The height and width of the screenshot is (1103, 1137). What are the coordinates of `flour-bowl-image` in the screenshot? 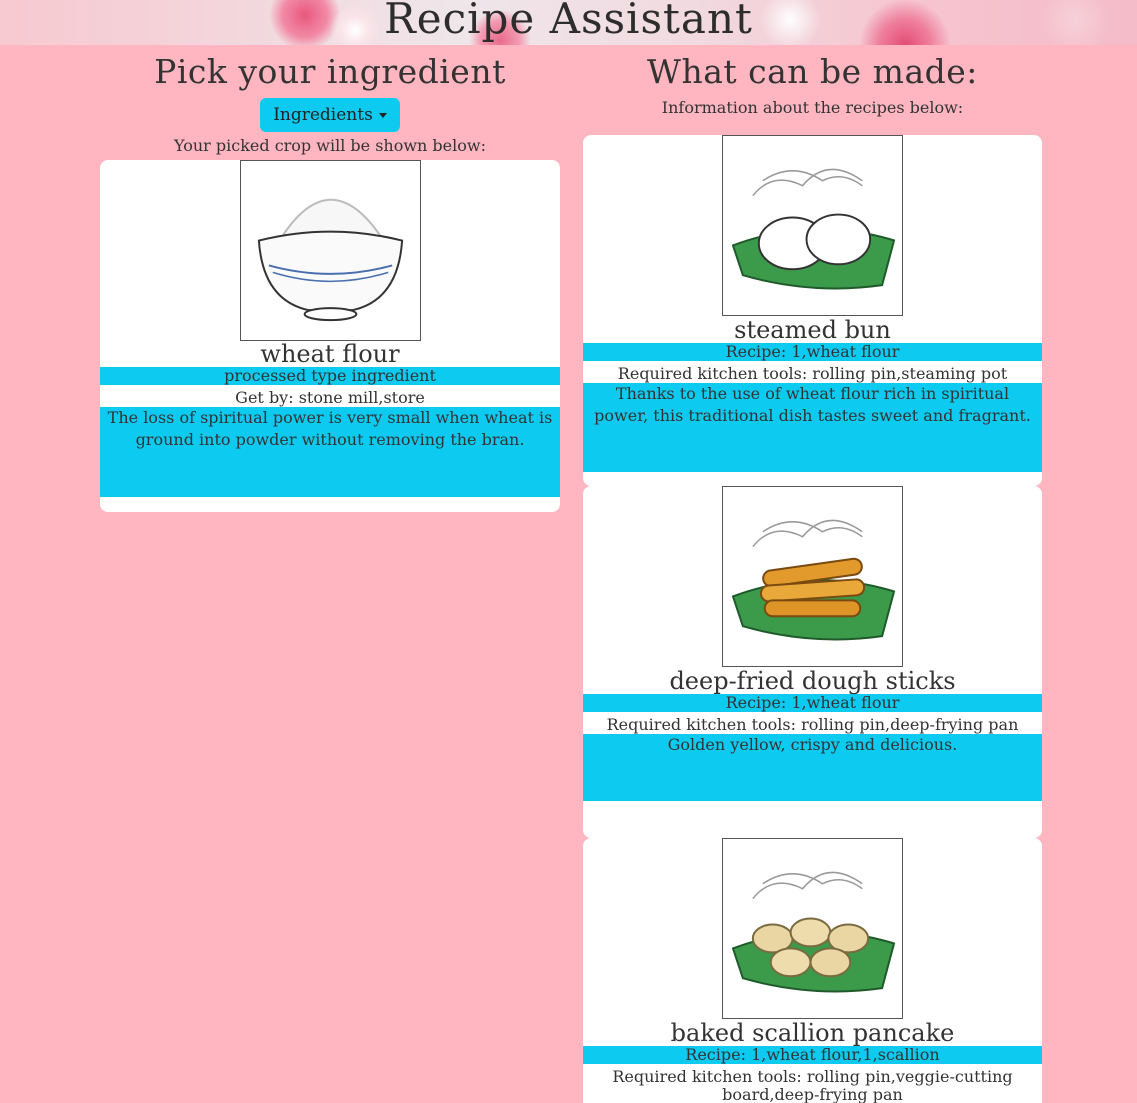 It's located at (330, 250).